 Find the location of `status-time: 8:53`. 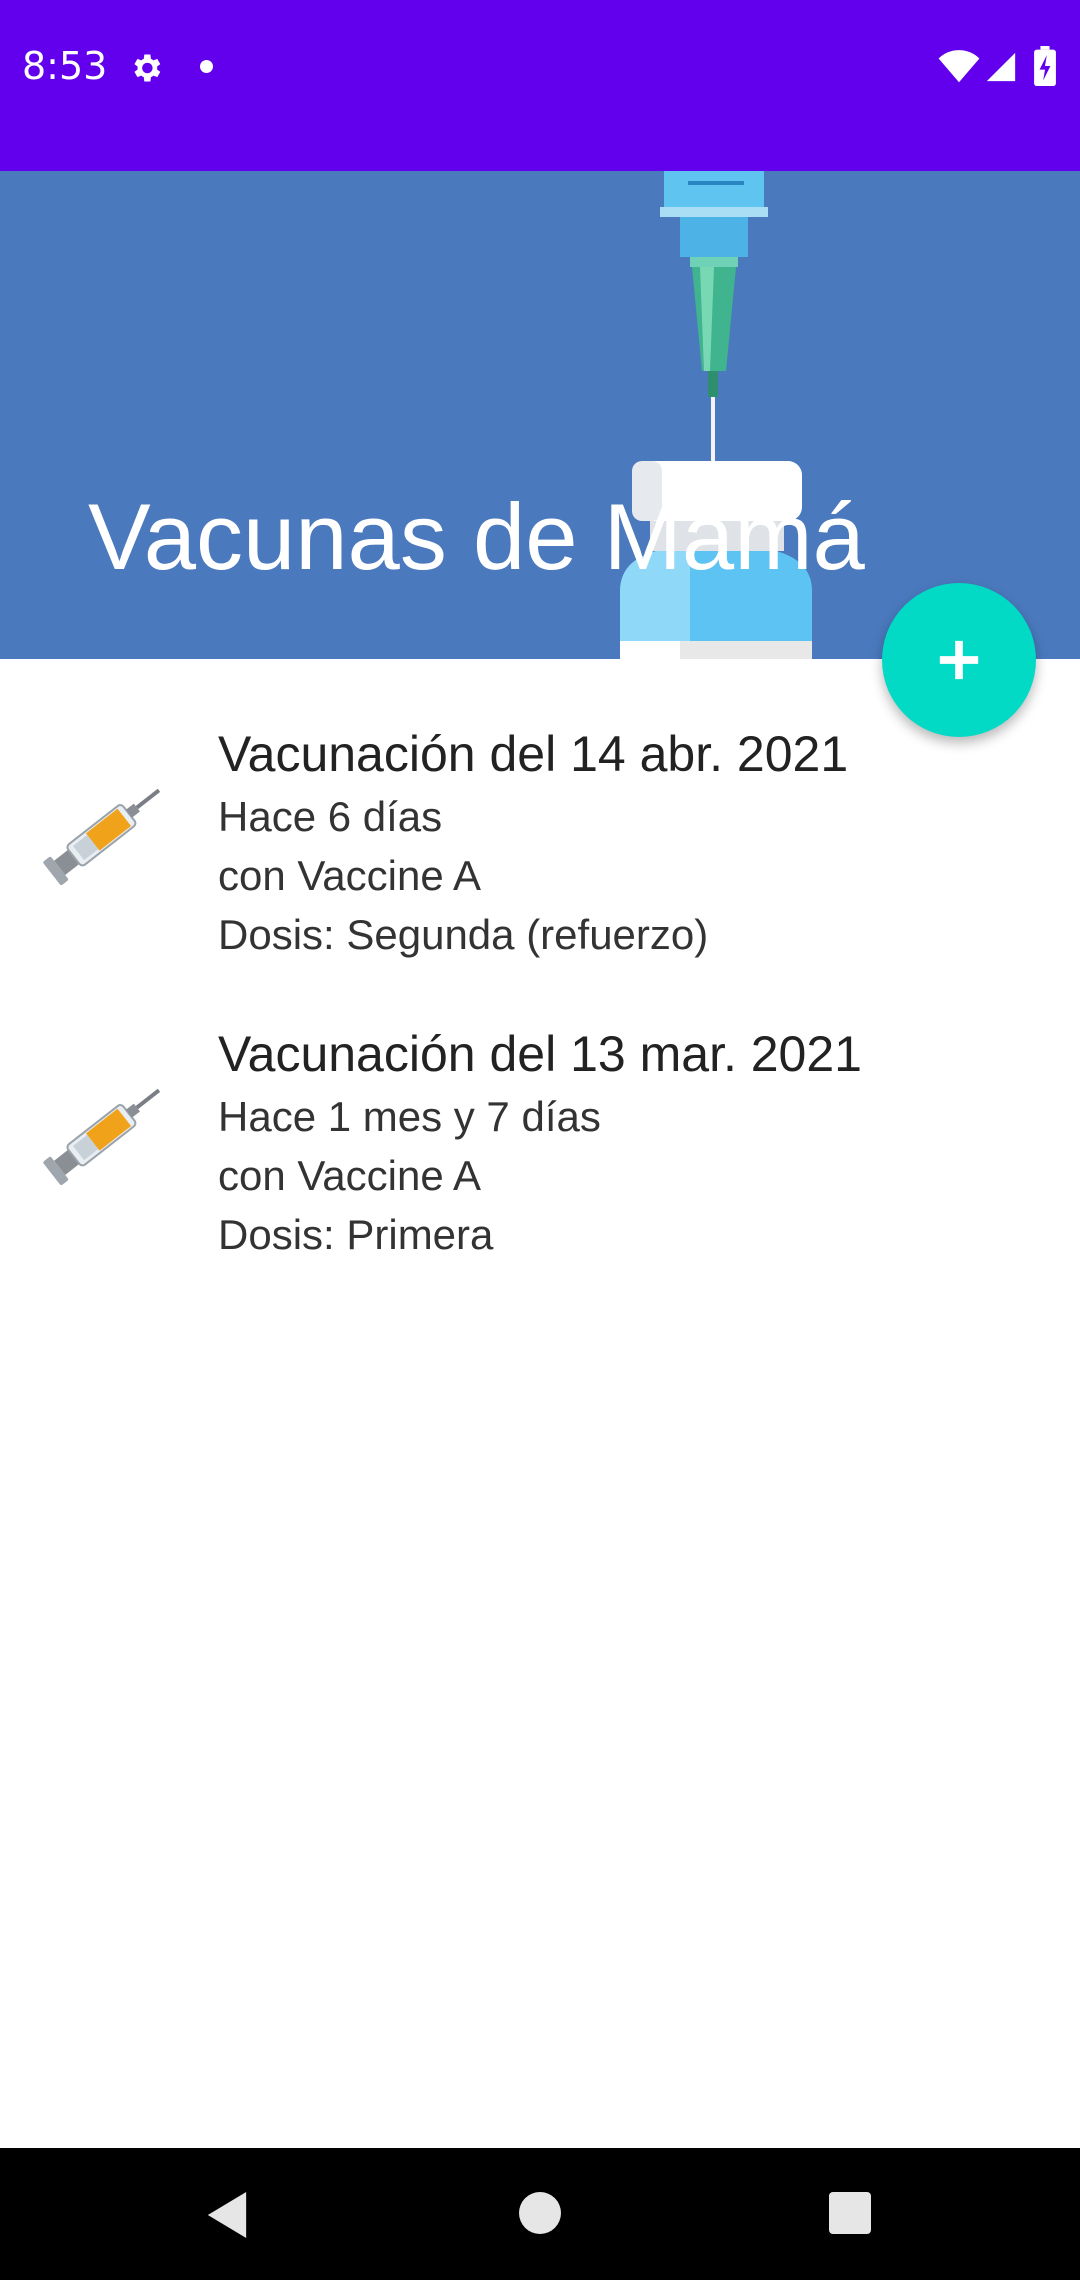

status-time: 8:53 is located at coordinates (65, 66).